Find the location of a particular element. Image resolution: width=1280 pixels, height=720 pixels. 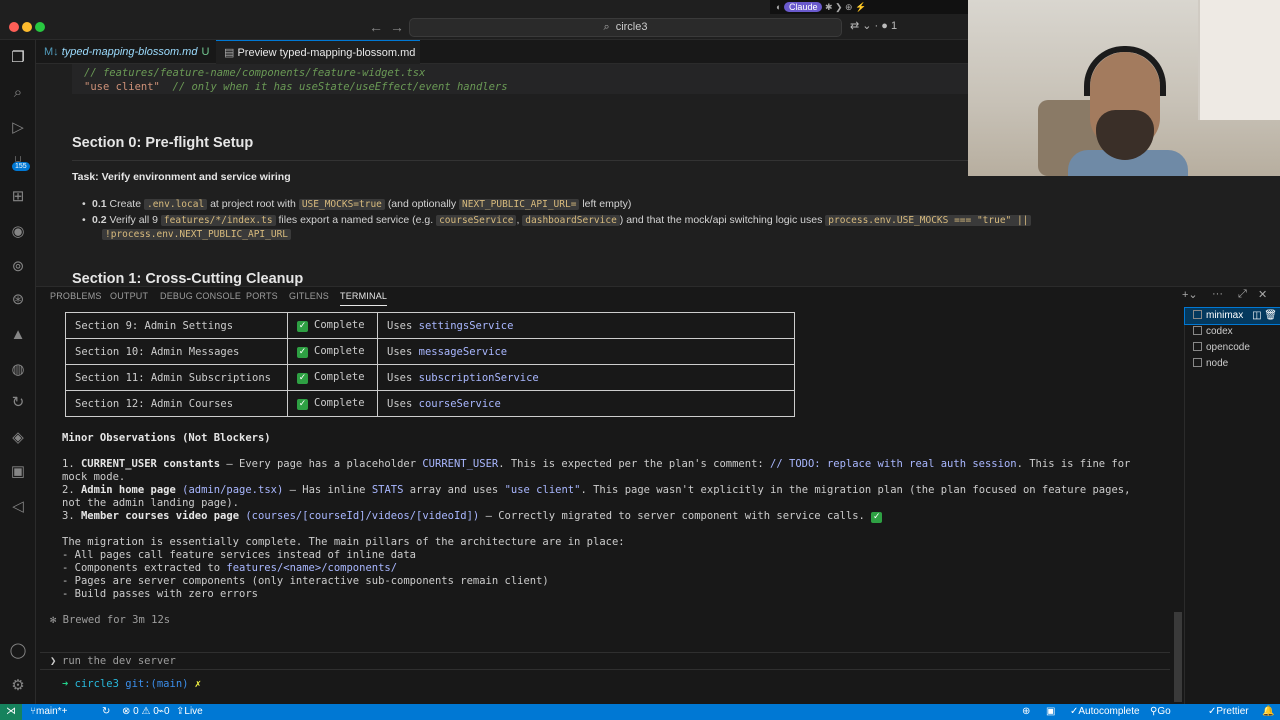

table-cell: Uses courseService is located at coordinates (586, 403).